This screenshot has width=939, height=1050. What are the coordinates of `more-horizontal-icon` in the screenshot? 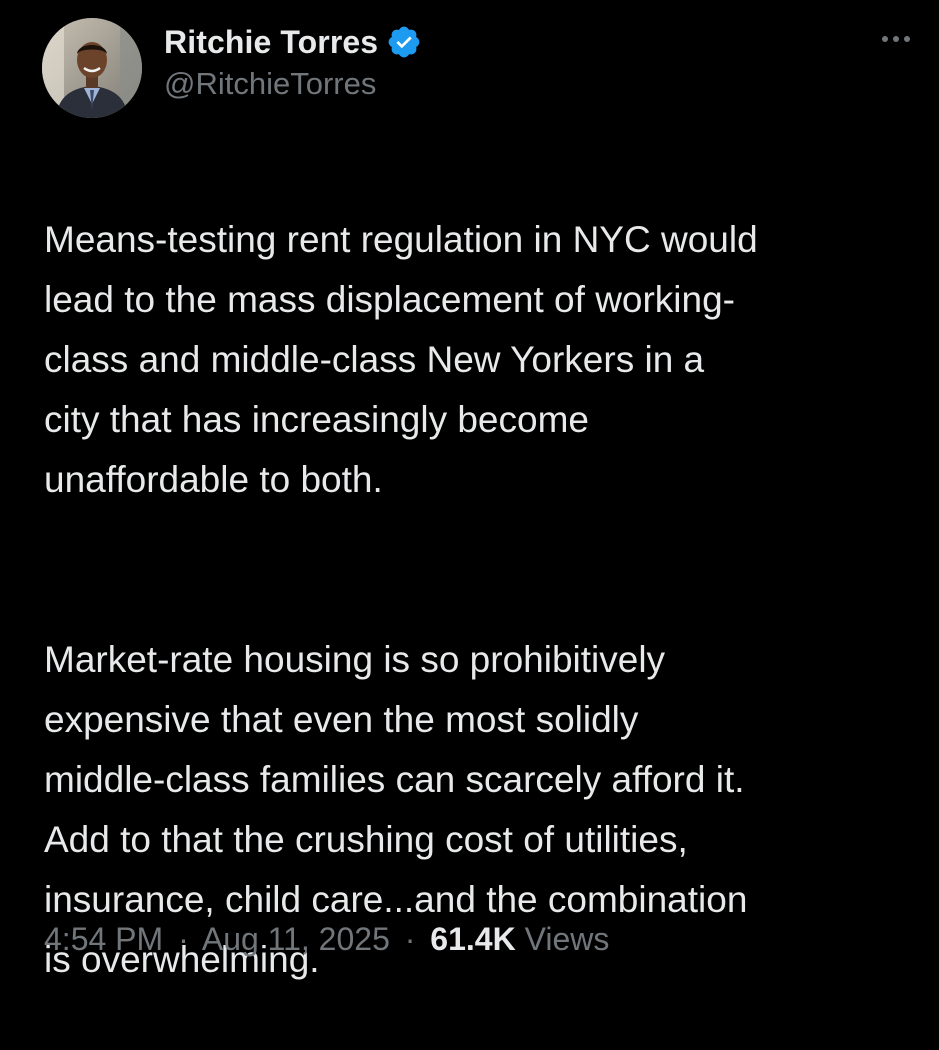 It's located at (896, 39).